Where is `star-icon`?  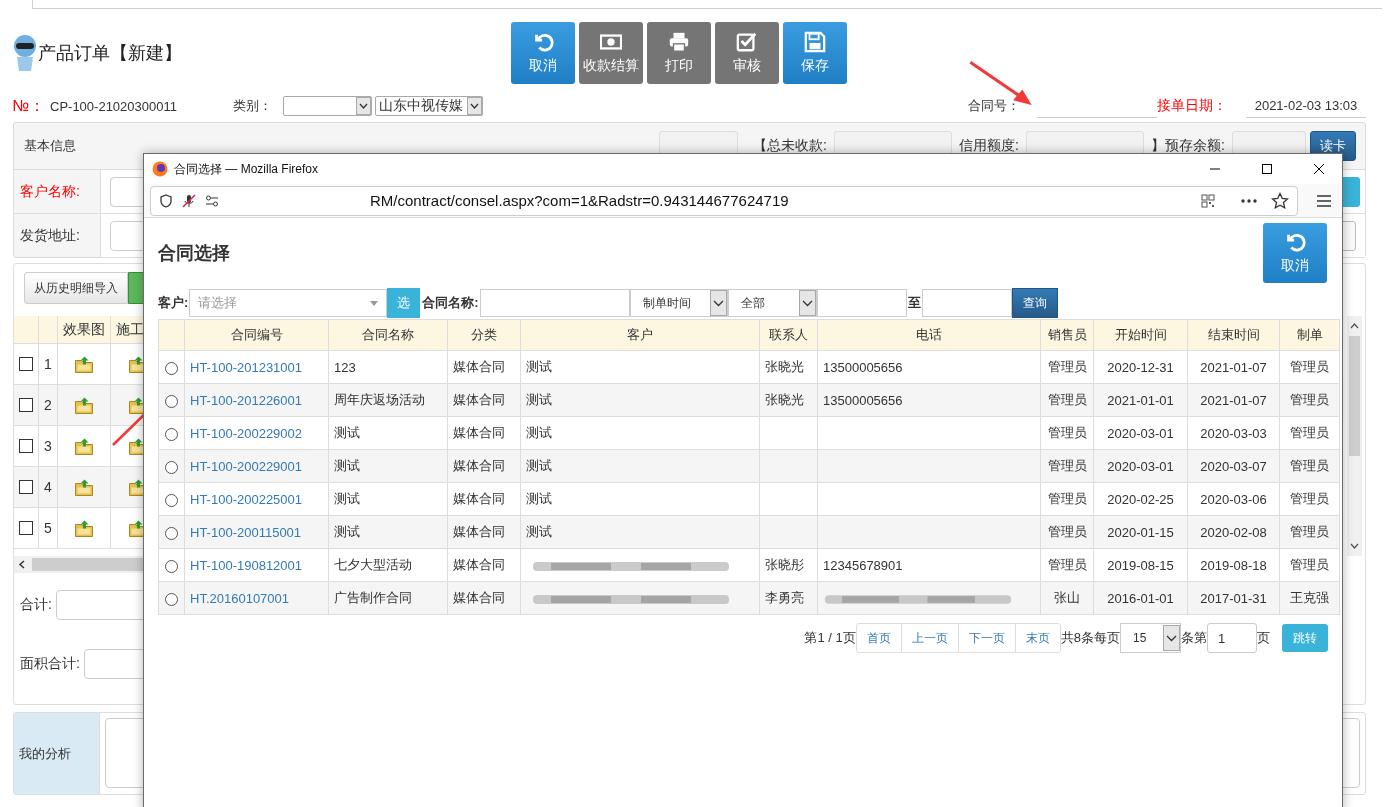
star-icon is located at coordinates (1280, 200).